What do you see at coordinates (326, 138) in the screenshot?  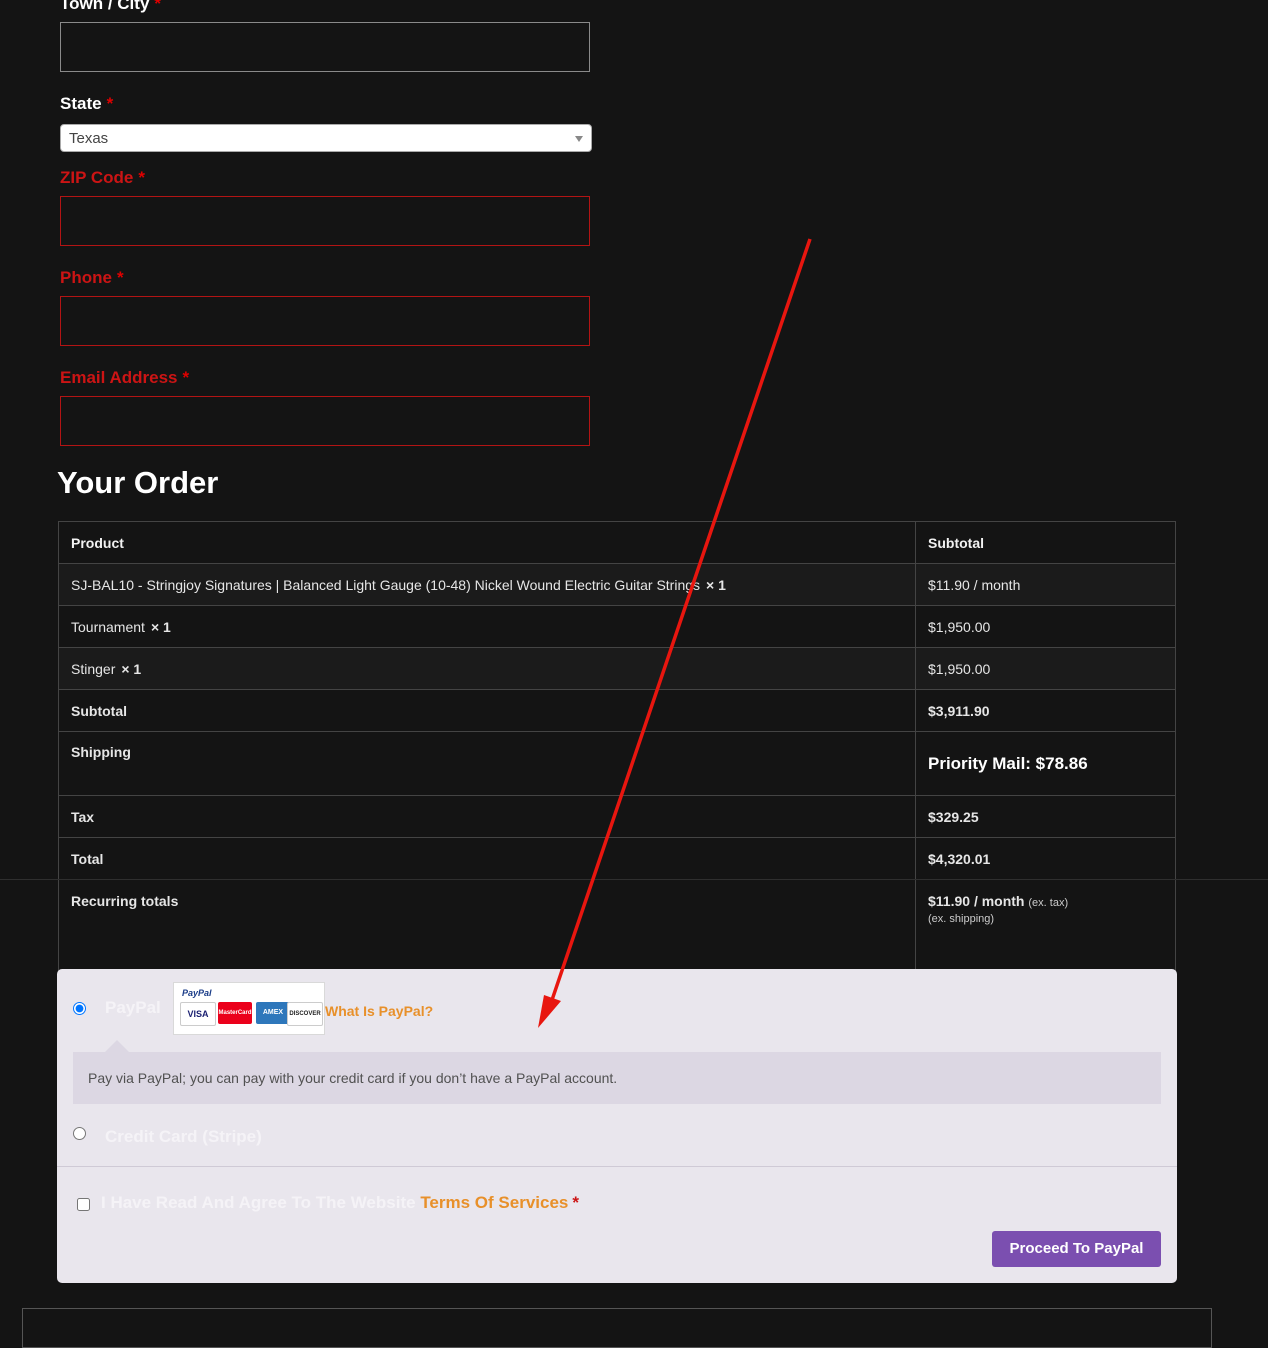 I see `state-select: Texas` at bounding box center [326, 138].